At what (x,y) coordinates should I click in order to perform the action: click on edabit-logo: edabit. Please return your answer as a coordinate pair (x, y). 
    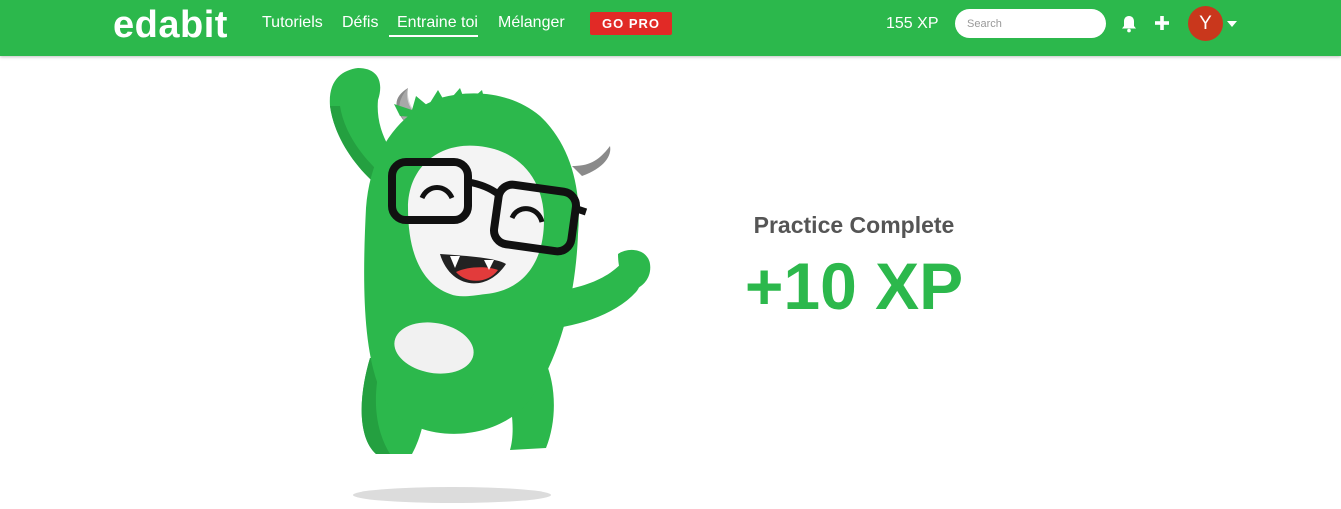
    Looking at the image, I should click on (170, 25).